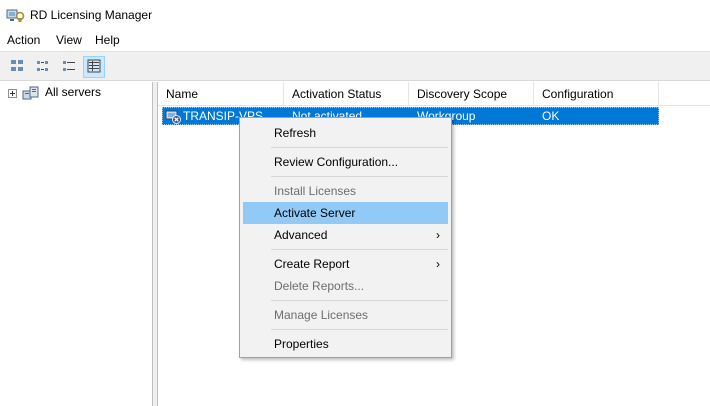 This screenshot has width=710, height=406. What do you see at coordinates (12, 93) in the screenshot?
I see `tree-expand-toggle` at bounding box center [12, 93].